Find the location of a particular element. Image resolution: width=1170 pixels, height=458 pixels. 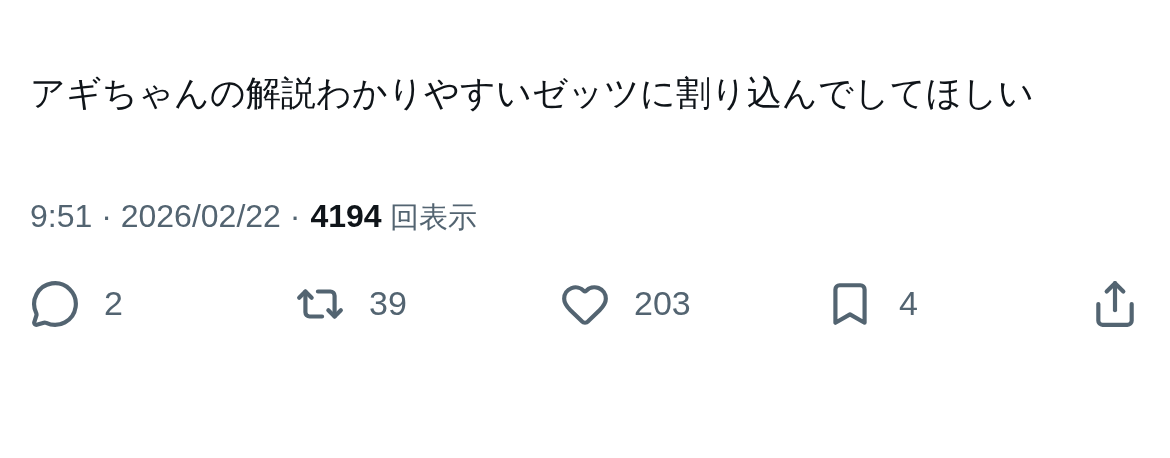

post-timestamp: 9:51 · 2026/02/22 · is located at coordinates (165, 216).